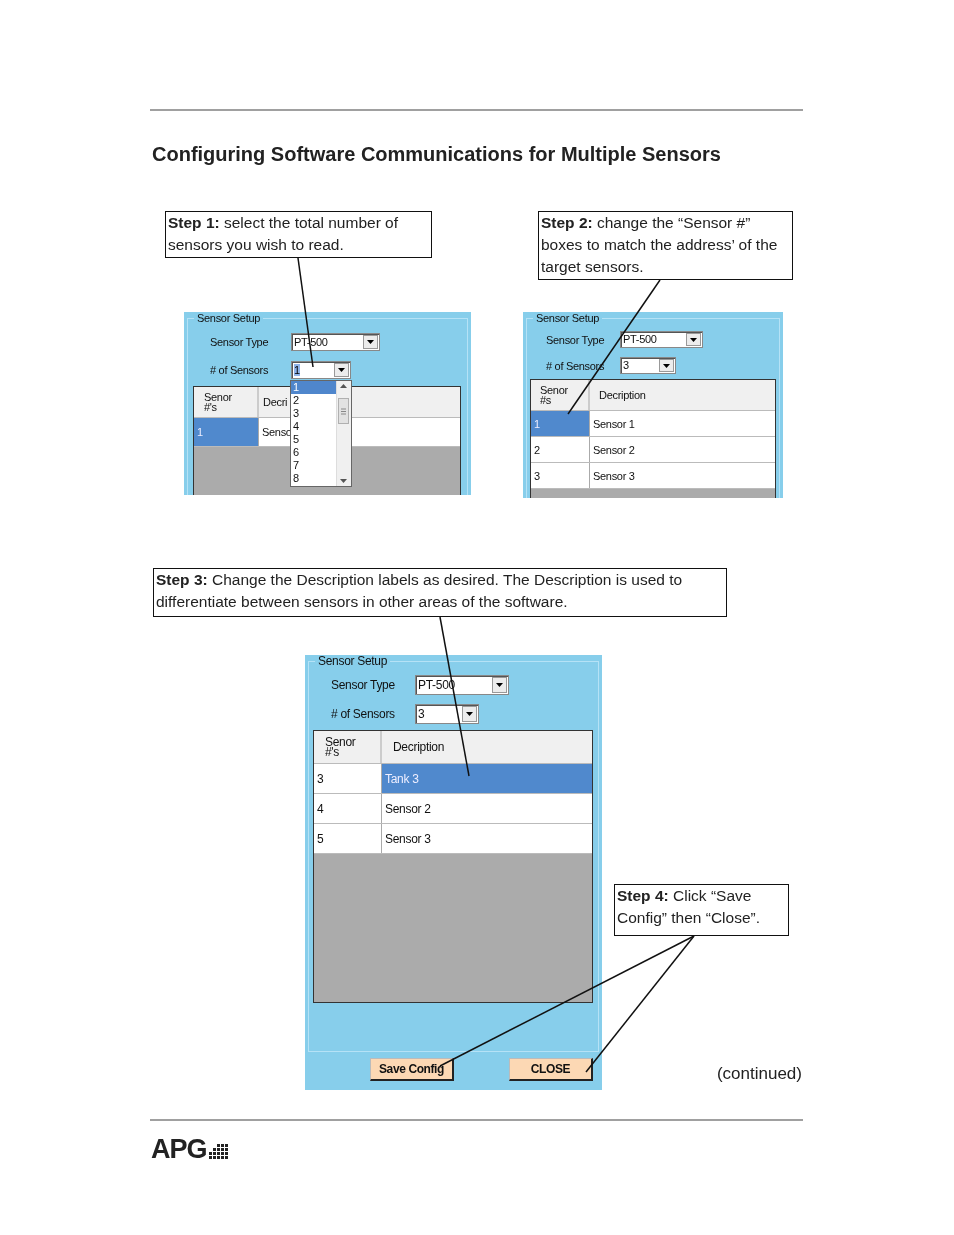 Image resolution: width=954 pixels, height=1235 pixels. What do you see at coordinates (275, 402) in the screenshot?
I see `column-header: Decri` at bounding box center [275, 402].